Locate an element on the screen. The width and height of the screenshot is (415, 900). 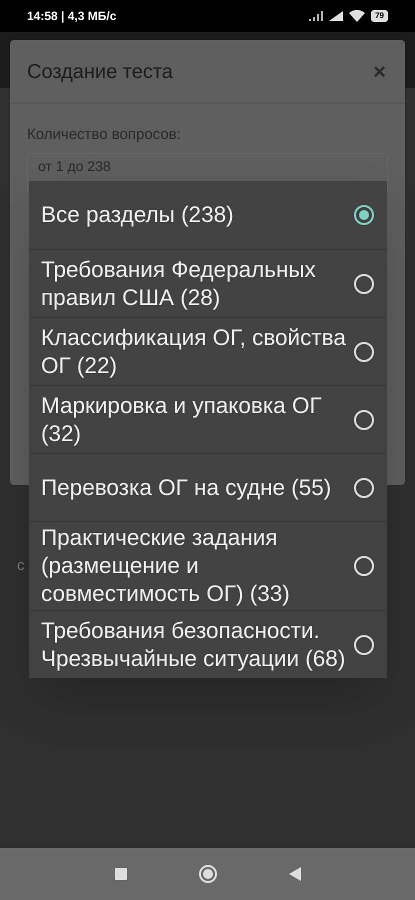
background-text: c is located at coordinates (20, 566).